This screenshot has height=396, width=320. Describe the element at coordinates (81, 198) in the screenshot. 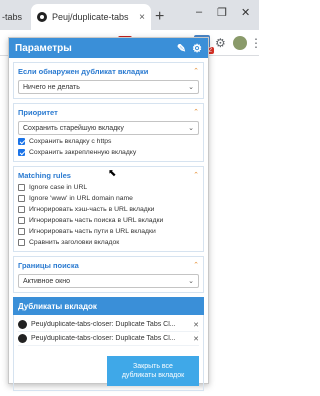

I see `checkbox-label: Ignore 'www' in URL domain name` at that location.